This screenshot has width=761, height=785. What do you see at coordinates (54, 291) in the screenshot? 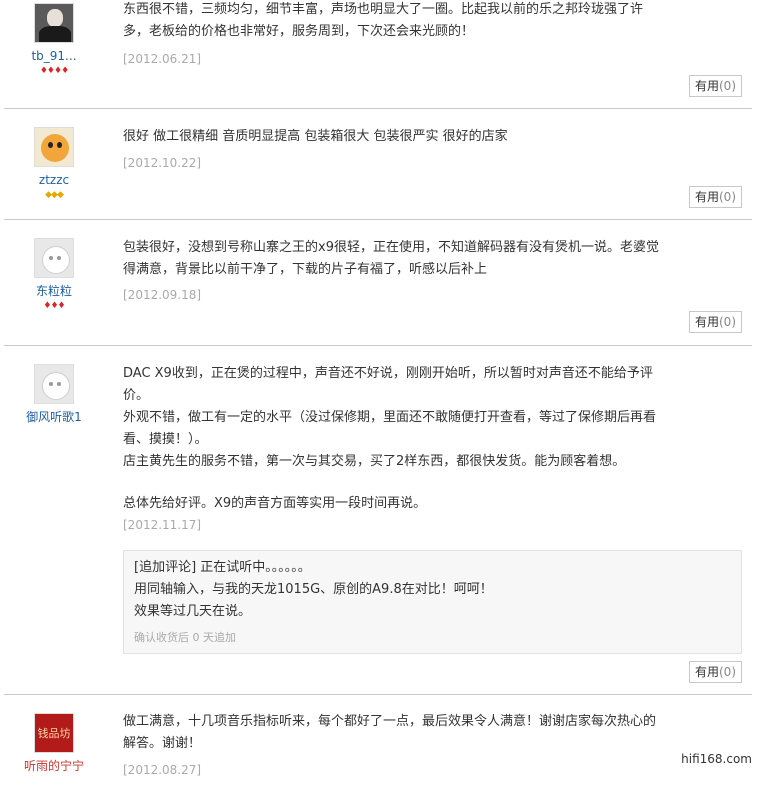
I see `username-link: 东粒粒` at bounding box center [54, 291].